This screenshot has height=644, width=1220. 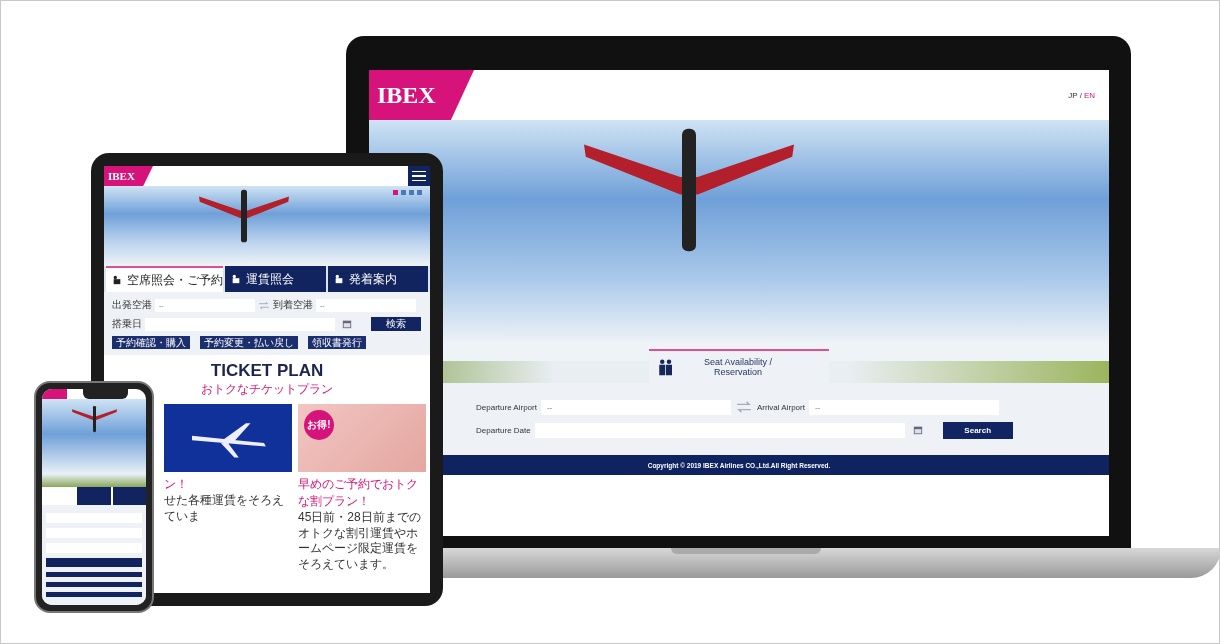 What do you see at coordinates (358, 493) in the screenshot?
I see `card-caption: 早めのご予約でおトクな割プラン！` at bounding box center [358, 493].